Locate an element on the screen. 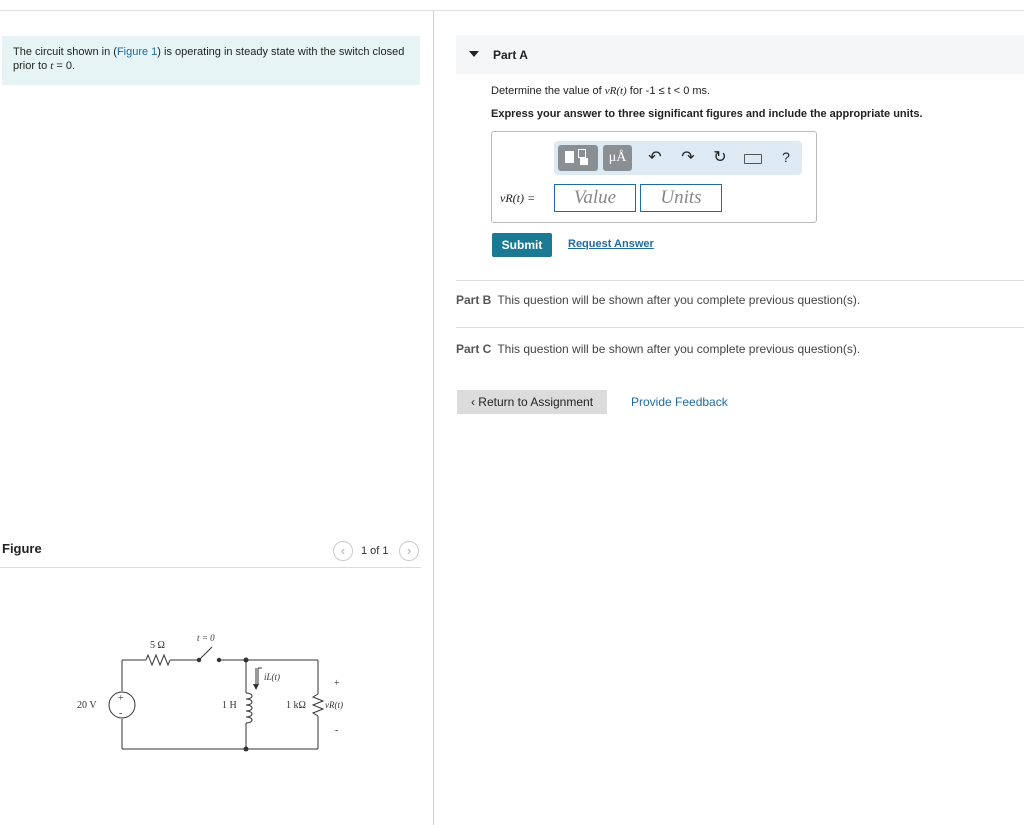 The image size is (1024, 825). template-small-block-icon is located at coordinates (584, 161).